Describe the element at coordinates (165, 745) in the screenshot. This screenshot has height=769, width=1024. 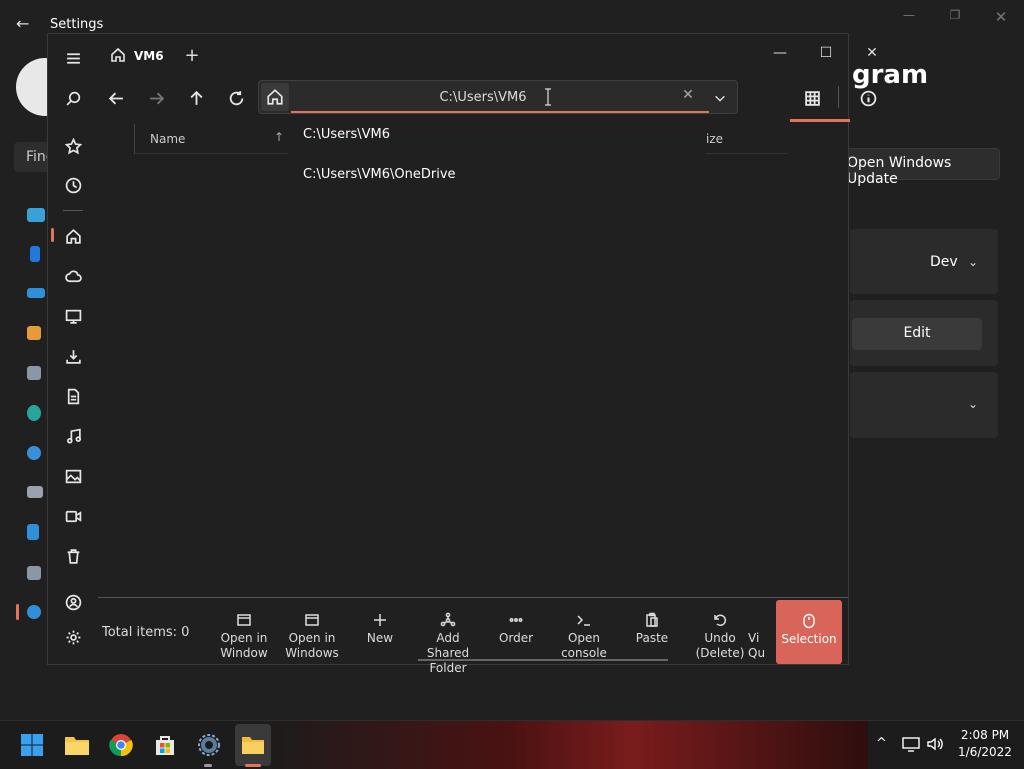
I see `microsoft-store-icon` at that location.